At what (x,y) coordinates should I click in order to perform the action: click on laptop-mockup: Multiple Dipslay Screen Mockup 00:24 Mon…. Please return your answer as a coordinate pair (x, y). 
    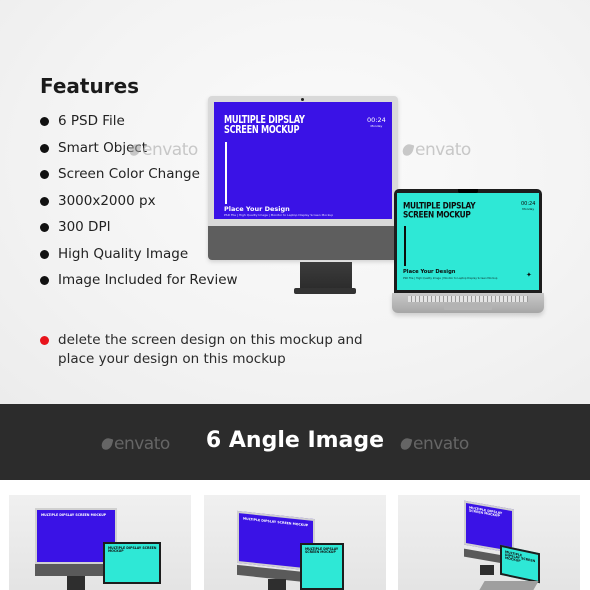
    Looking at the image, I should click on (468, 241).